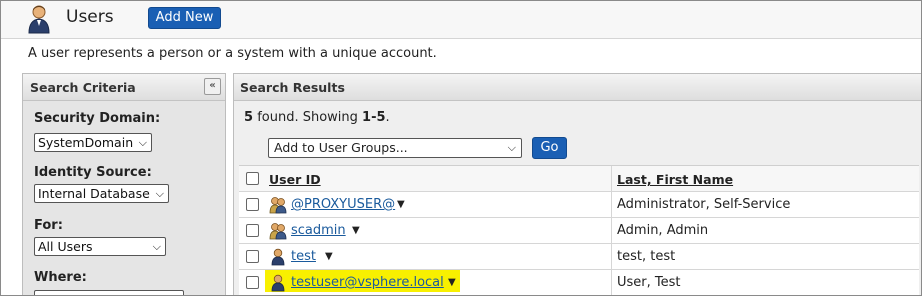  I want to click on identity-source-value: Internal Database, so click(94, 193).